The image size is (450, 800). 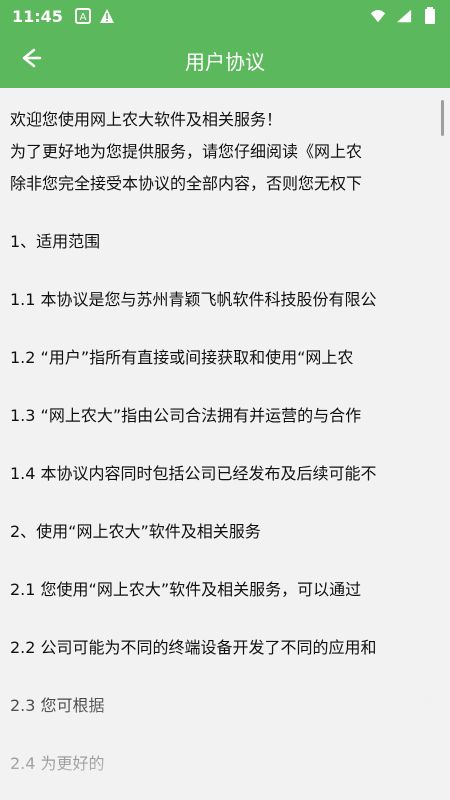 What do you see at coordinates (430, 15) in the screenshot?
I see `battery-icon` at bounding box center [430, 15].